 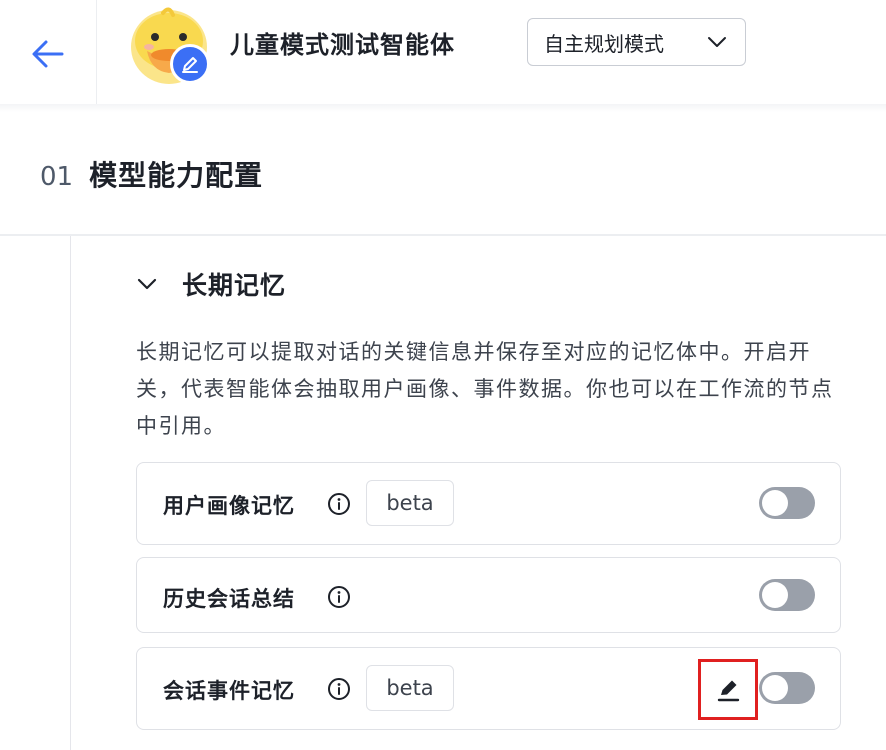 I want to click on long-term-memory-title: 长期记忆, so click(x=234, y=285).